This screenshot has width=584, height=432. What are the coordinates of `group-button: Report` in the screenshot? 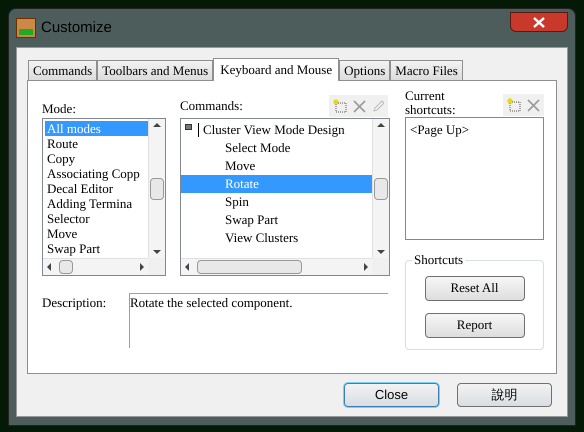 It's located at (474, 325).